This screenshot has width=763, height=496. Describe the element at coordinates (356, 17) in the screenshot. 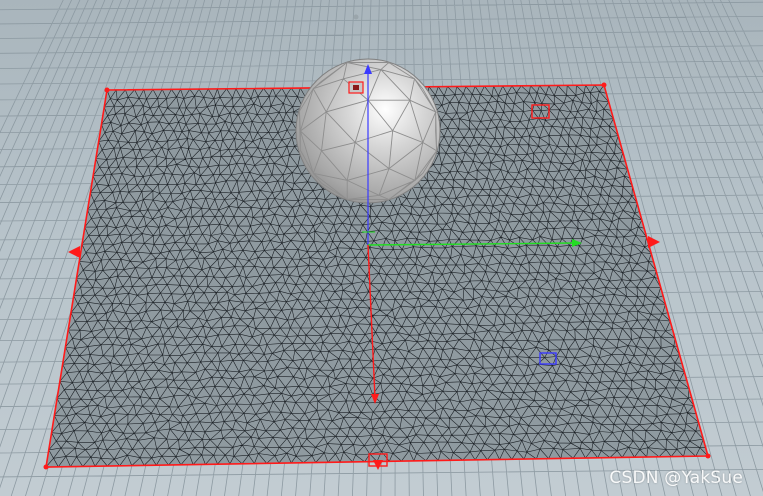

I see `top-marker` at that location.